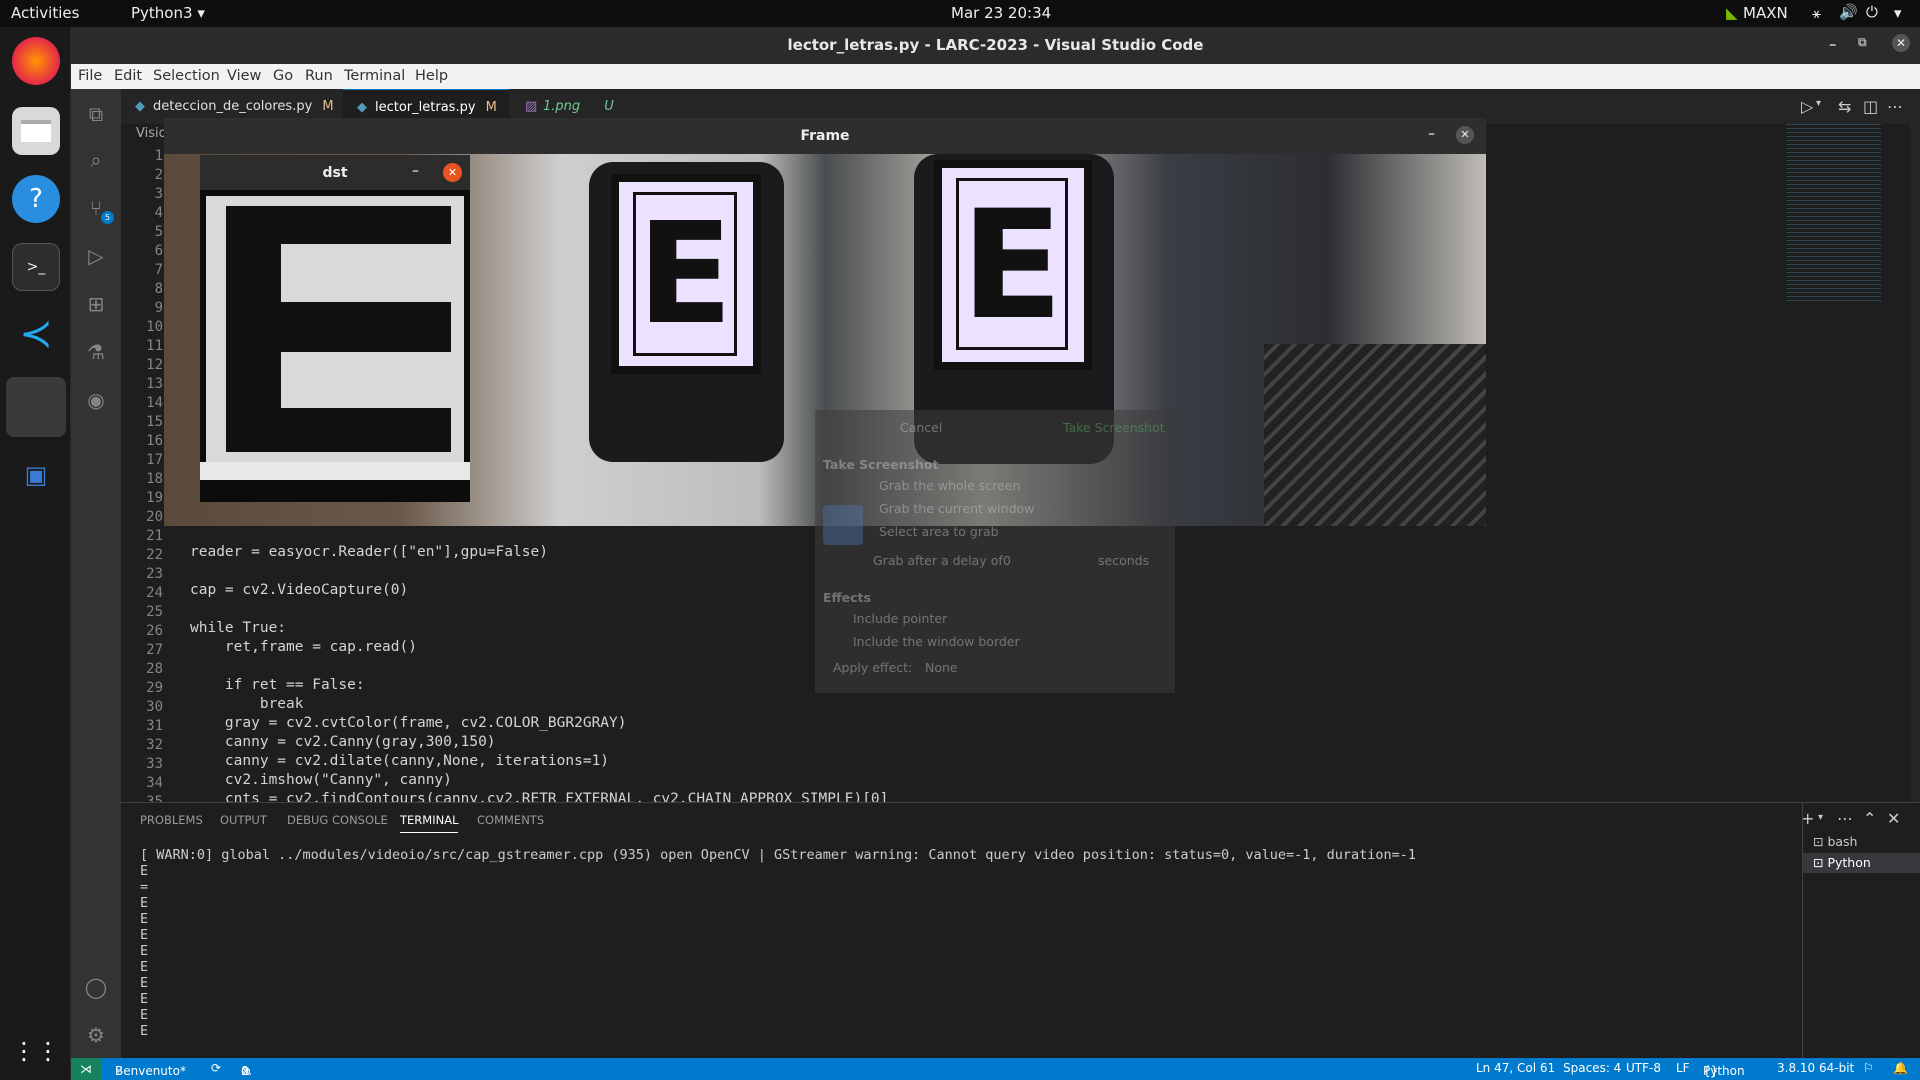  Describe the element at coordinates (1818, 103) in the screenshot. I see `run-dropdown-chevron-icon: ▾` at that location.